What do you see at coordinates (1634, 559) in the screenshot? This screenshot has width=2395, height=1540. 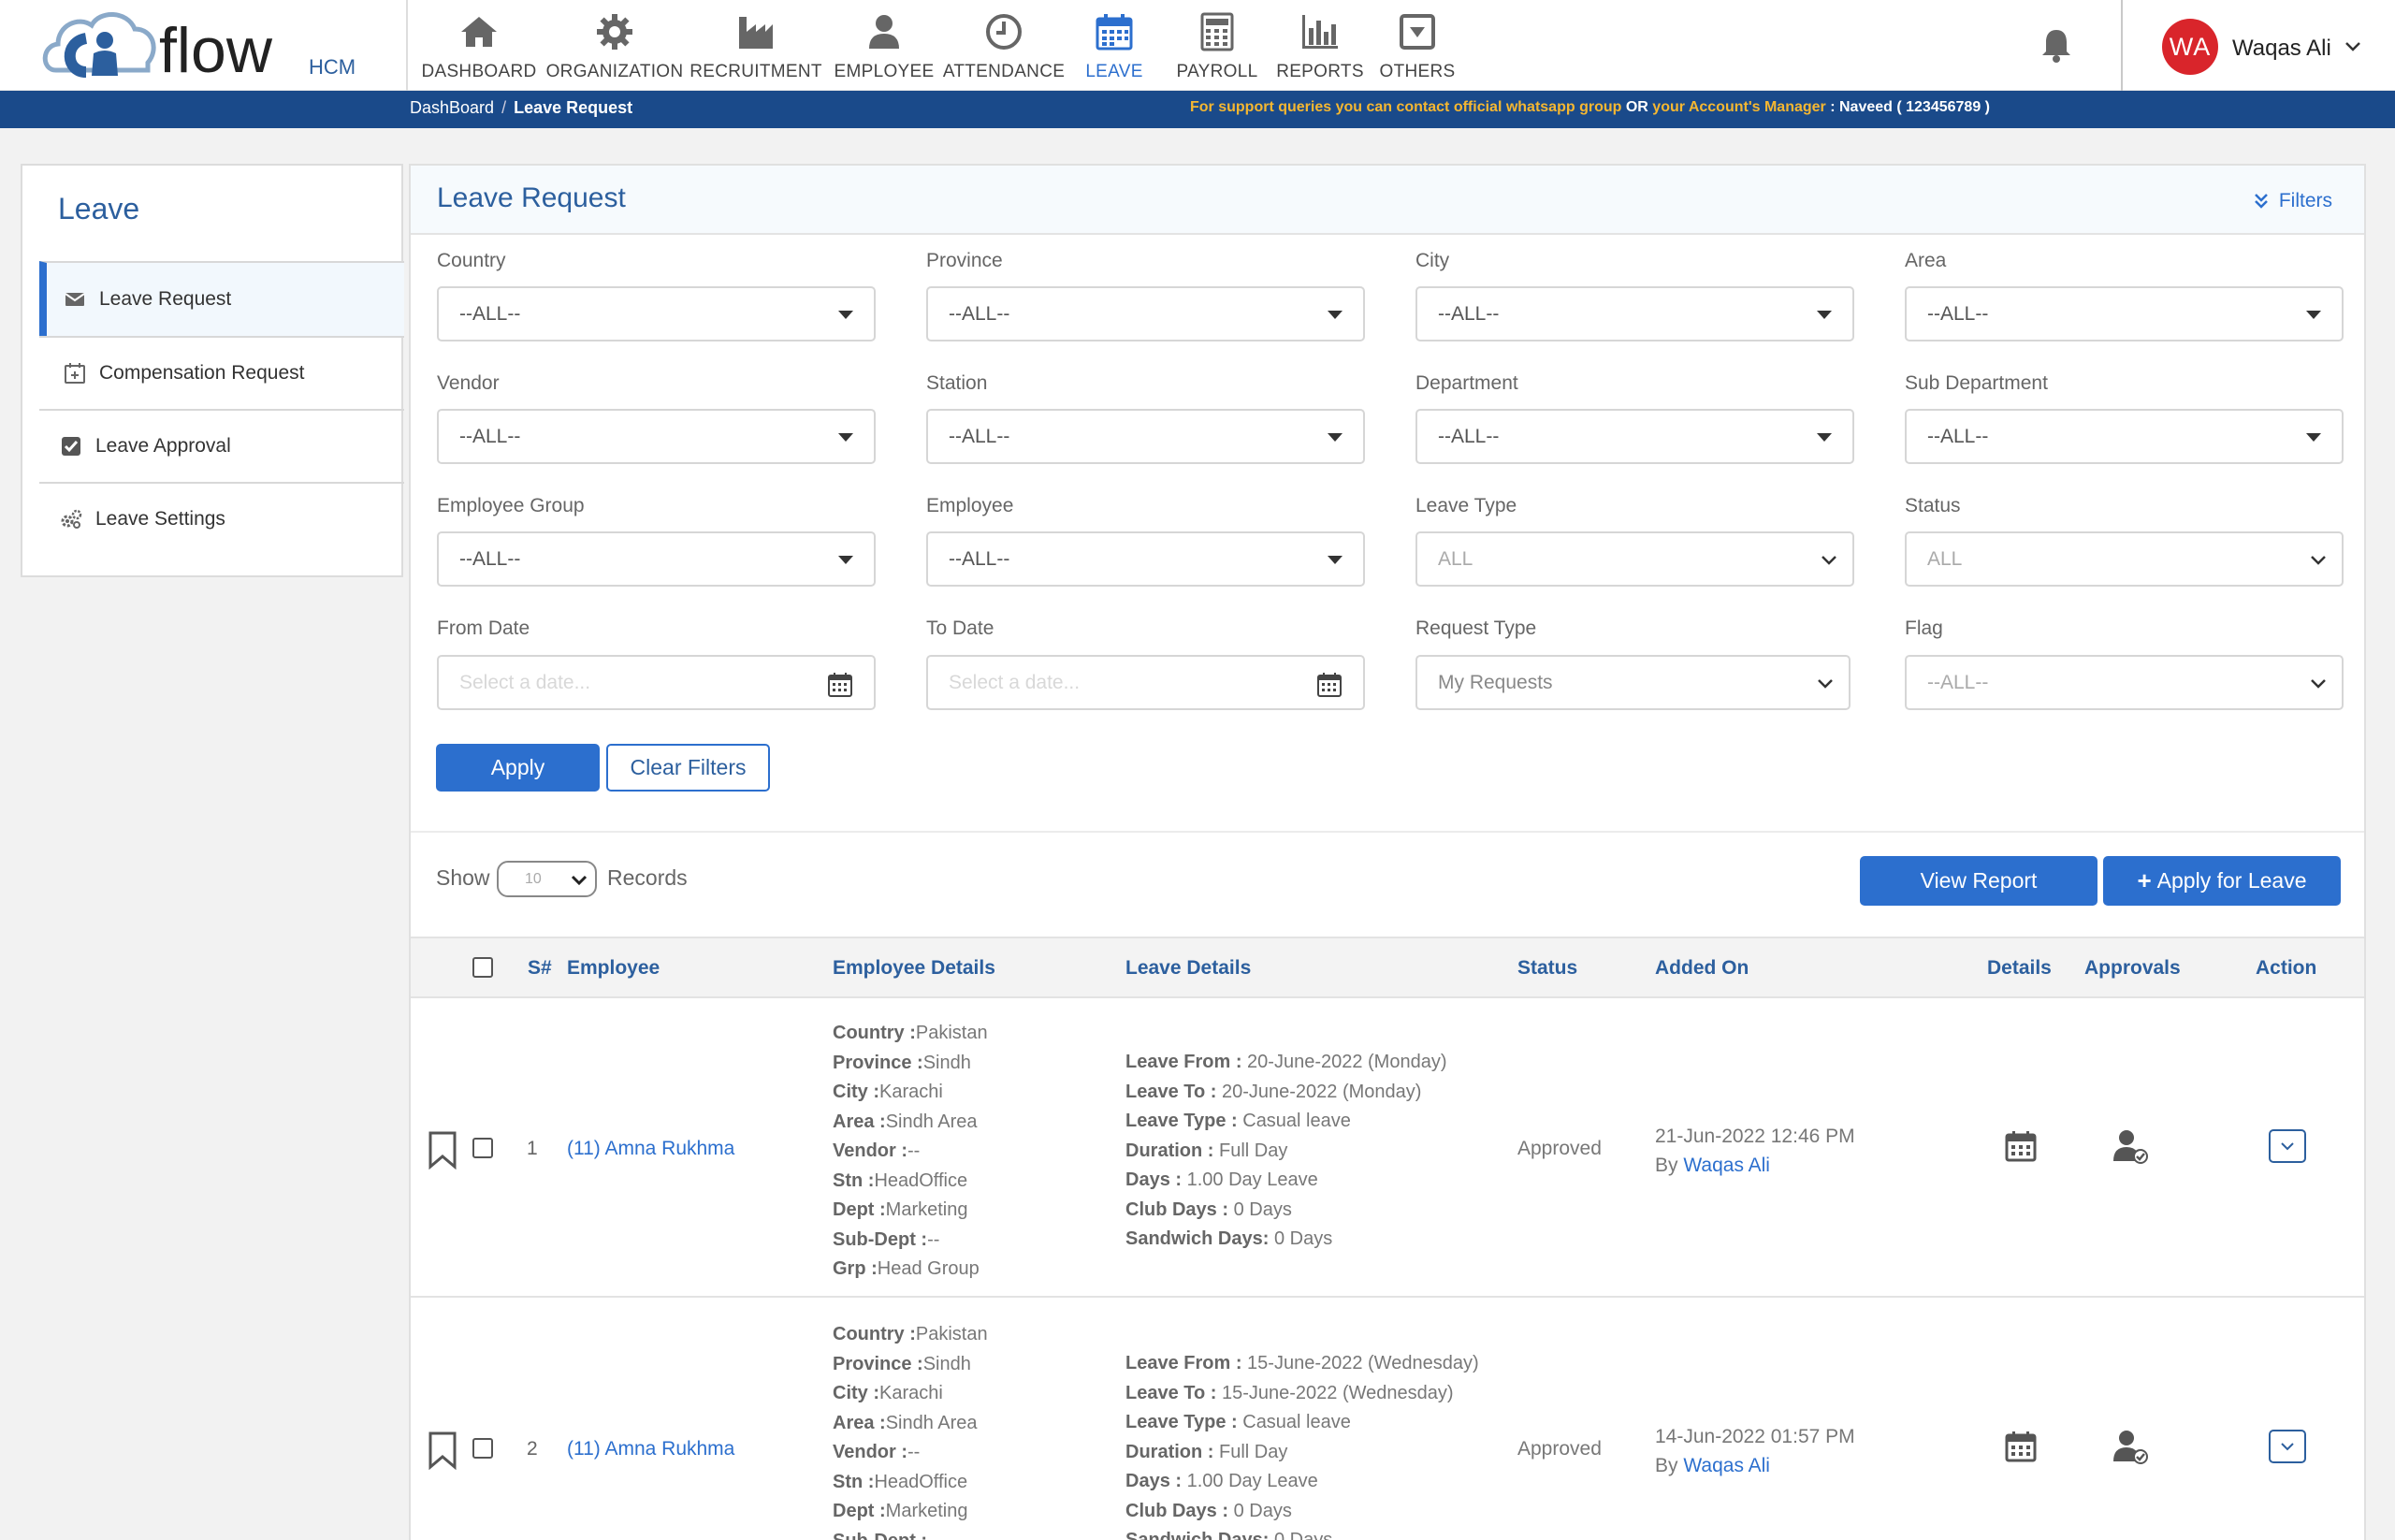 I see `leave-type-select: ALL` at bounding box center [1634, 559].